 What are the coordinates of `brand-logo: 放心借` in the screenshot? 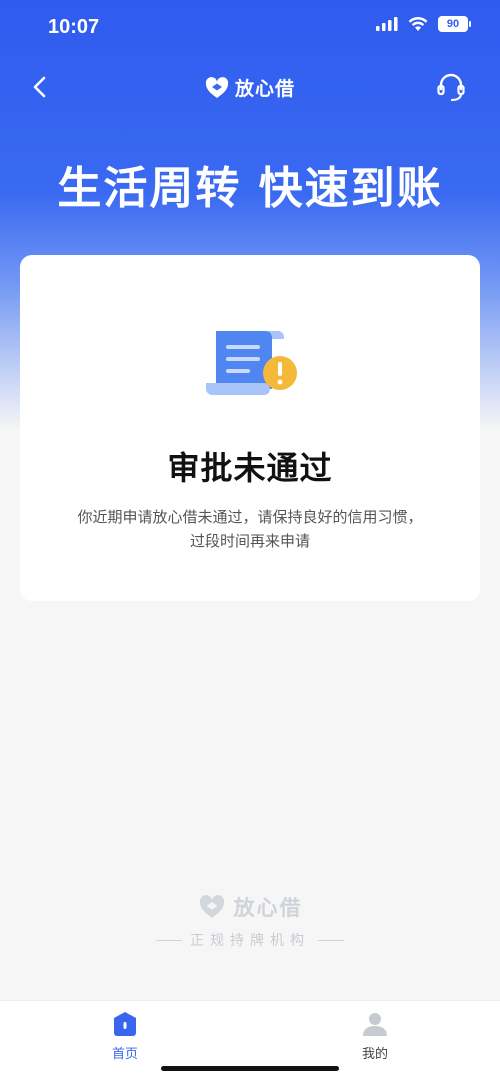 It's located at (250, 87).